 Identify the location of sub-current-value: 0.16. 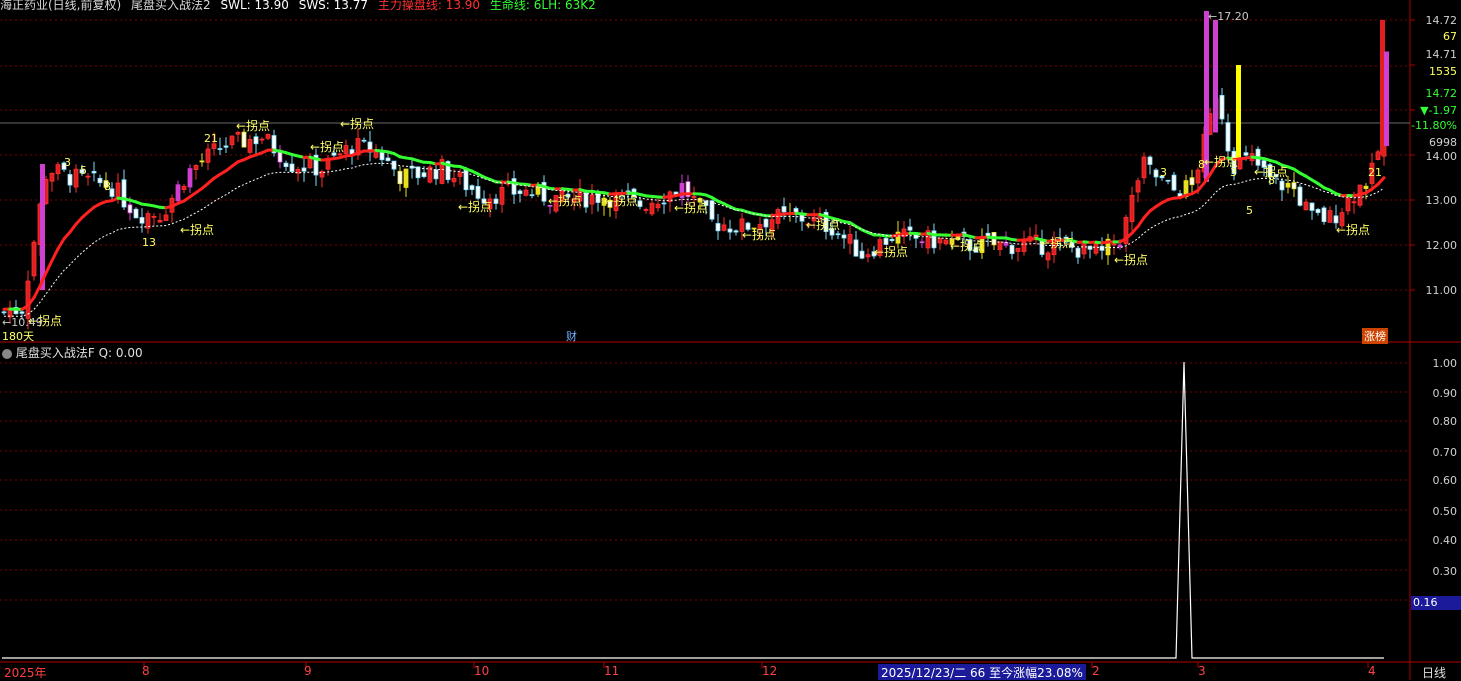
(1436, 603).